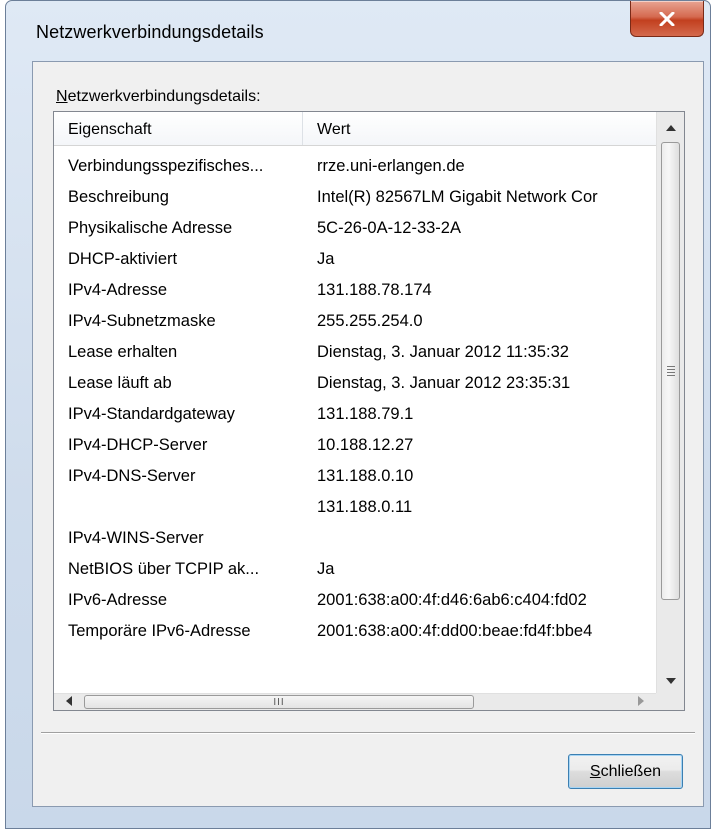 This screenshot has height=836, width=714. Describe the element at coordinates (326, 128) in the screenshot. I see `column-header-value: Wert` at that location.